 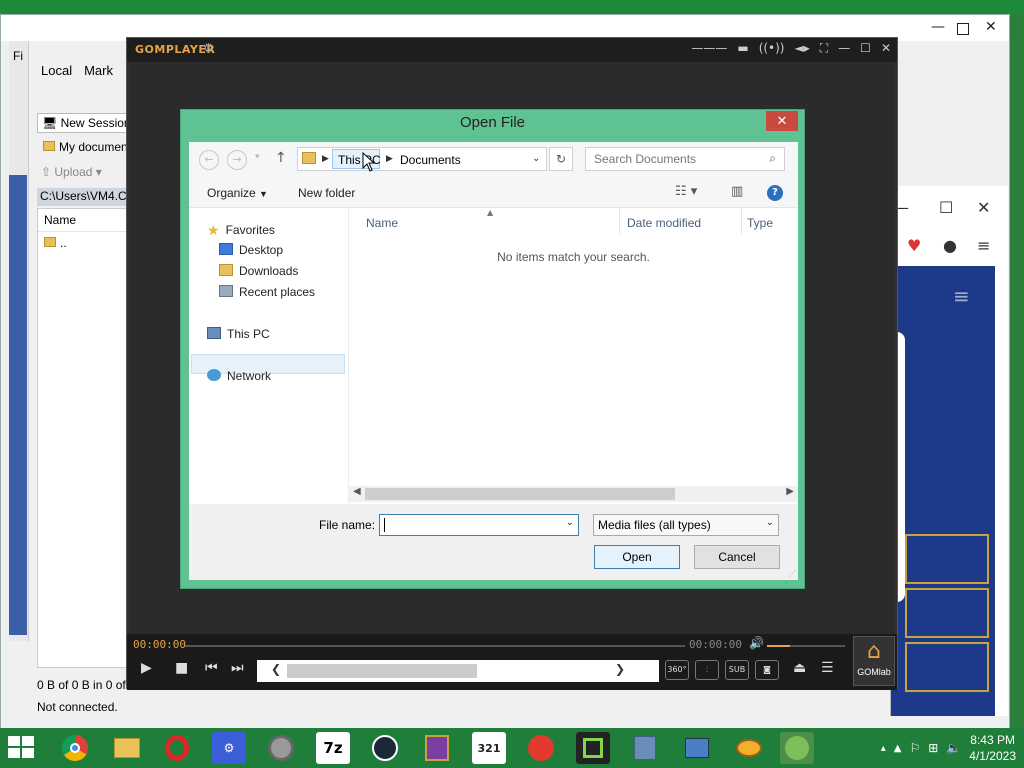 I want to click on horizontal-scrollbar: ◀ ▶, so click(x=573, y=494).